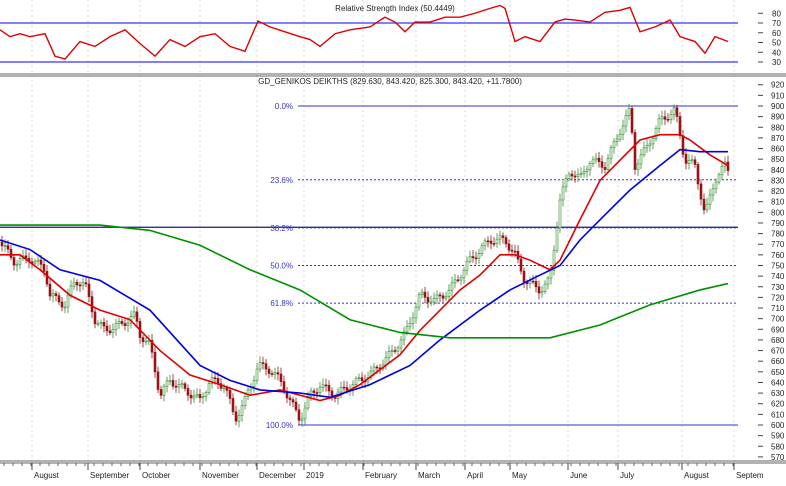 The height and width of the screenshot is (486, 786). I want to click on time-tick-label: October, so click(156, 475).